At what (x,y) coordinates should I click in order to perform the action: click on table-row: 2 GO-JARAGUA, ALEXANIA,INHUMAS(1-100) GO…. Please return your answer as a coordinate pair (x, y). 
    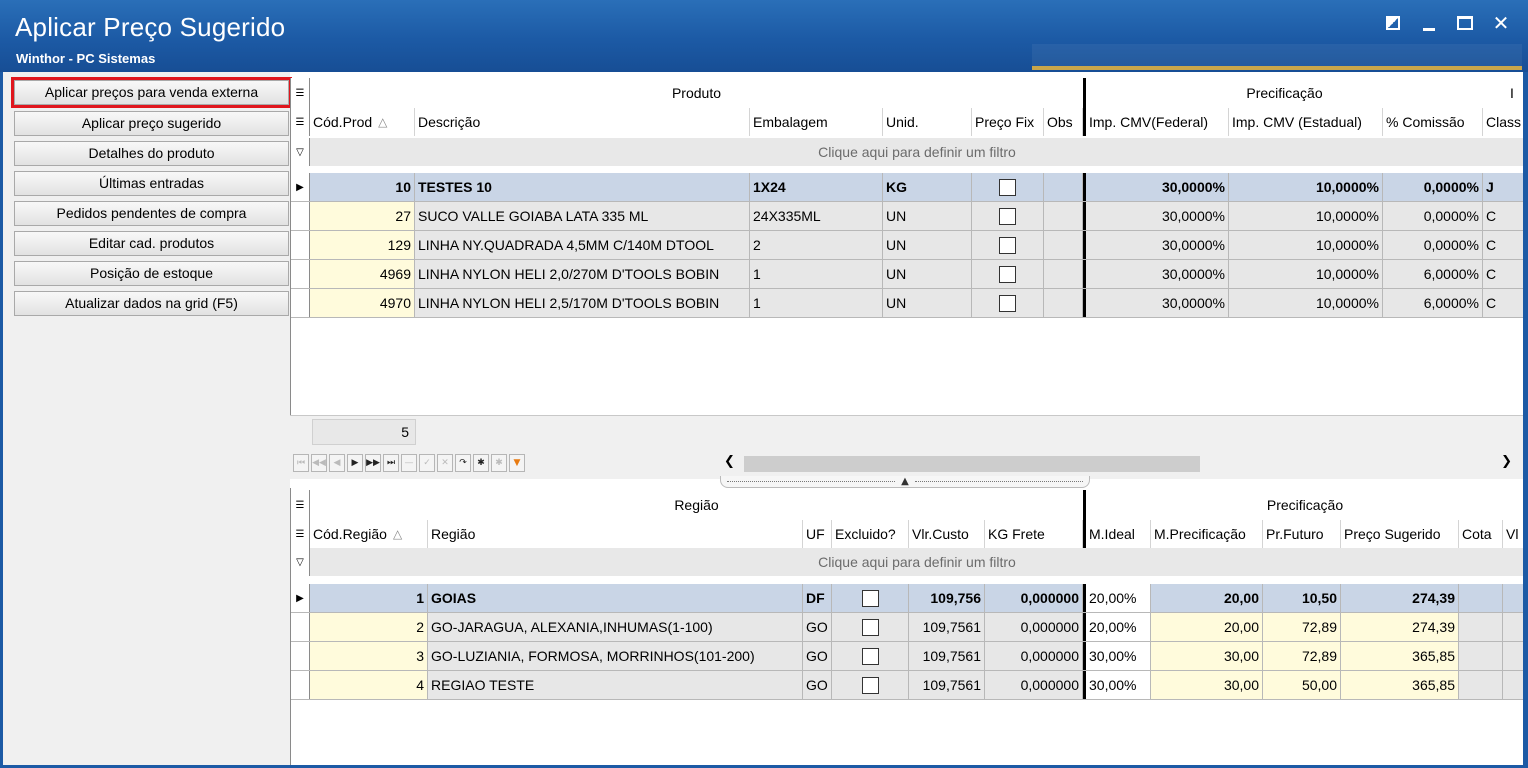
    Looking at the image, I should click on (907, 627).